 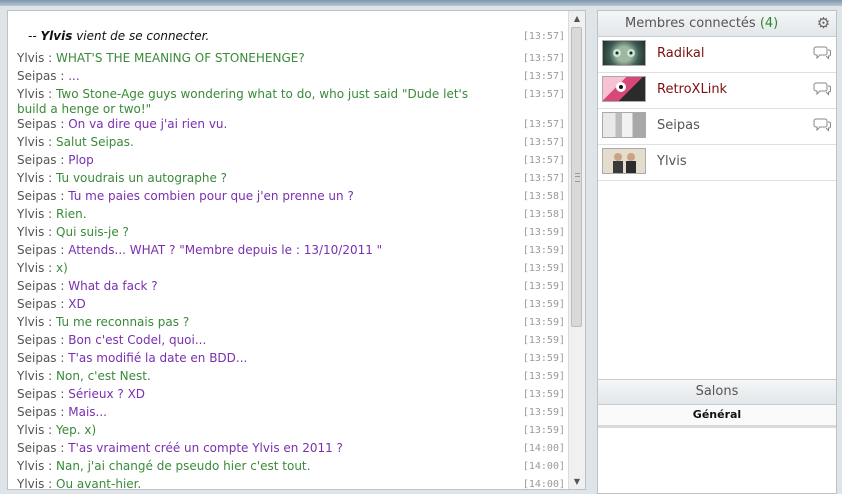 What do you see at coordinates (576, 177) in the screenshot?
I see `scroll-thumb` at bounding box center [576, 177].